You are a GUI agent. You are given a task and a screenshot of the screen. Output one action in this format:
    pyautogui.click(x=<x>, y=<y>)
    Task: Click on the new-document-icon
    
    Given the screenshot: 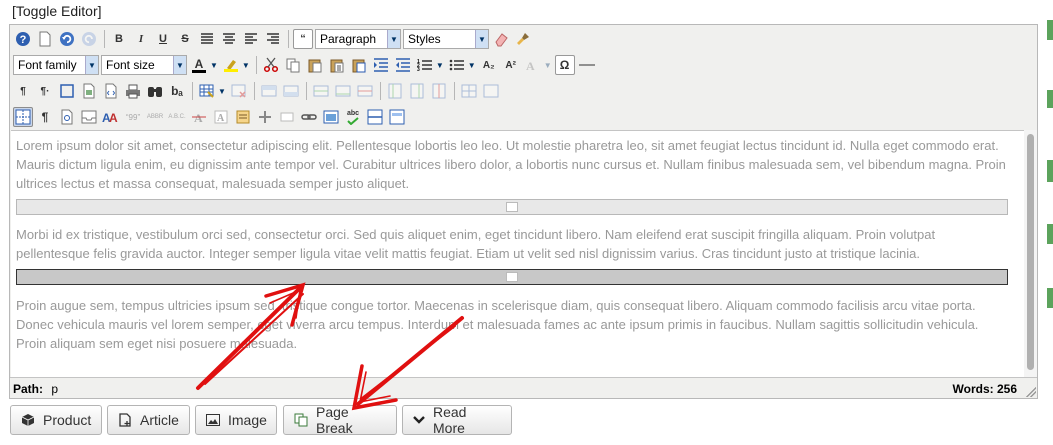 What is the action you would take?
    pyautogui.click(x=45, y=39)
    